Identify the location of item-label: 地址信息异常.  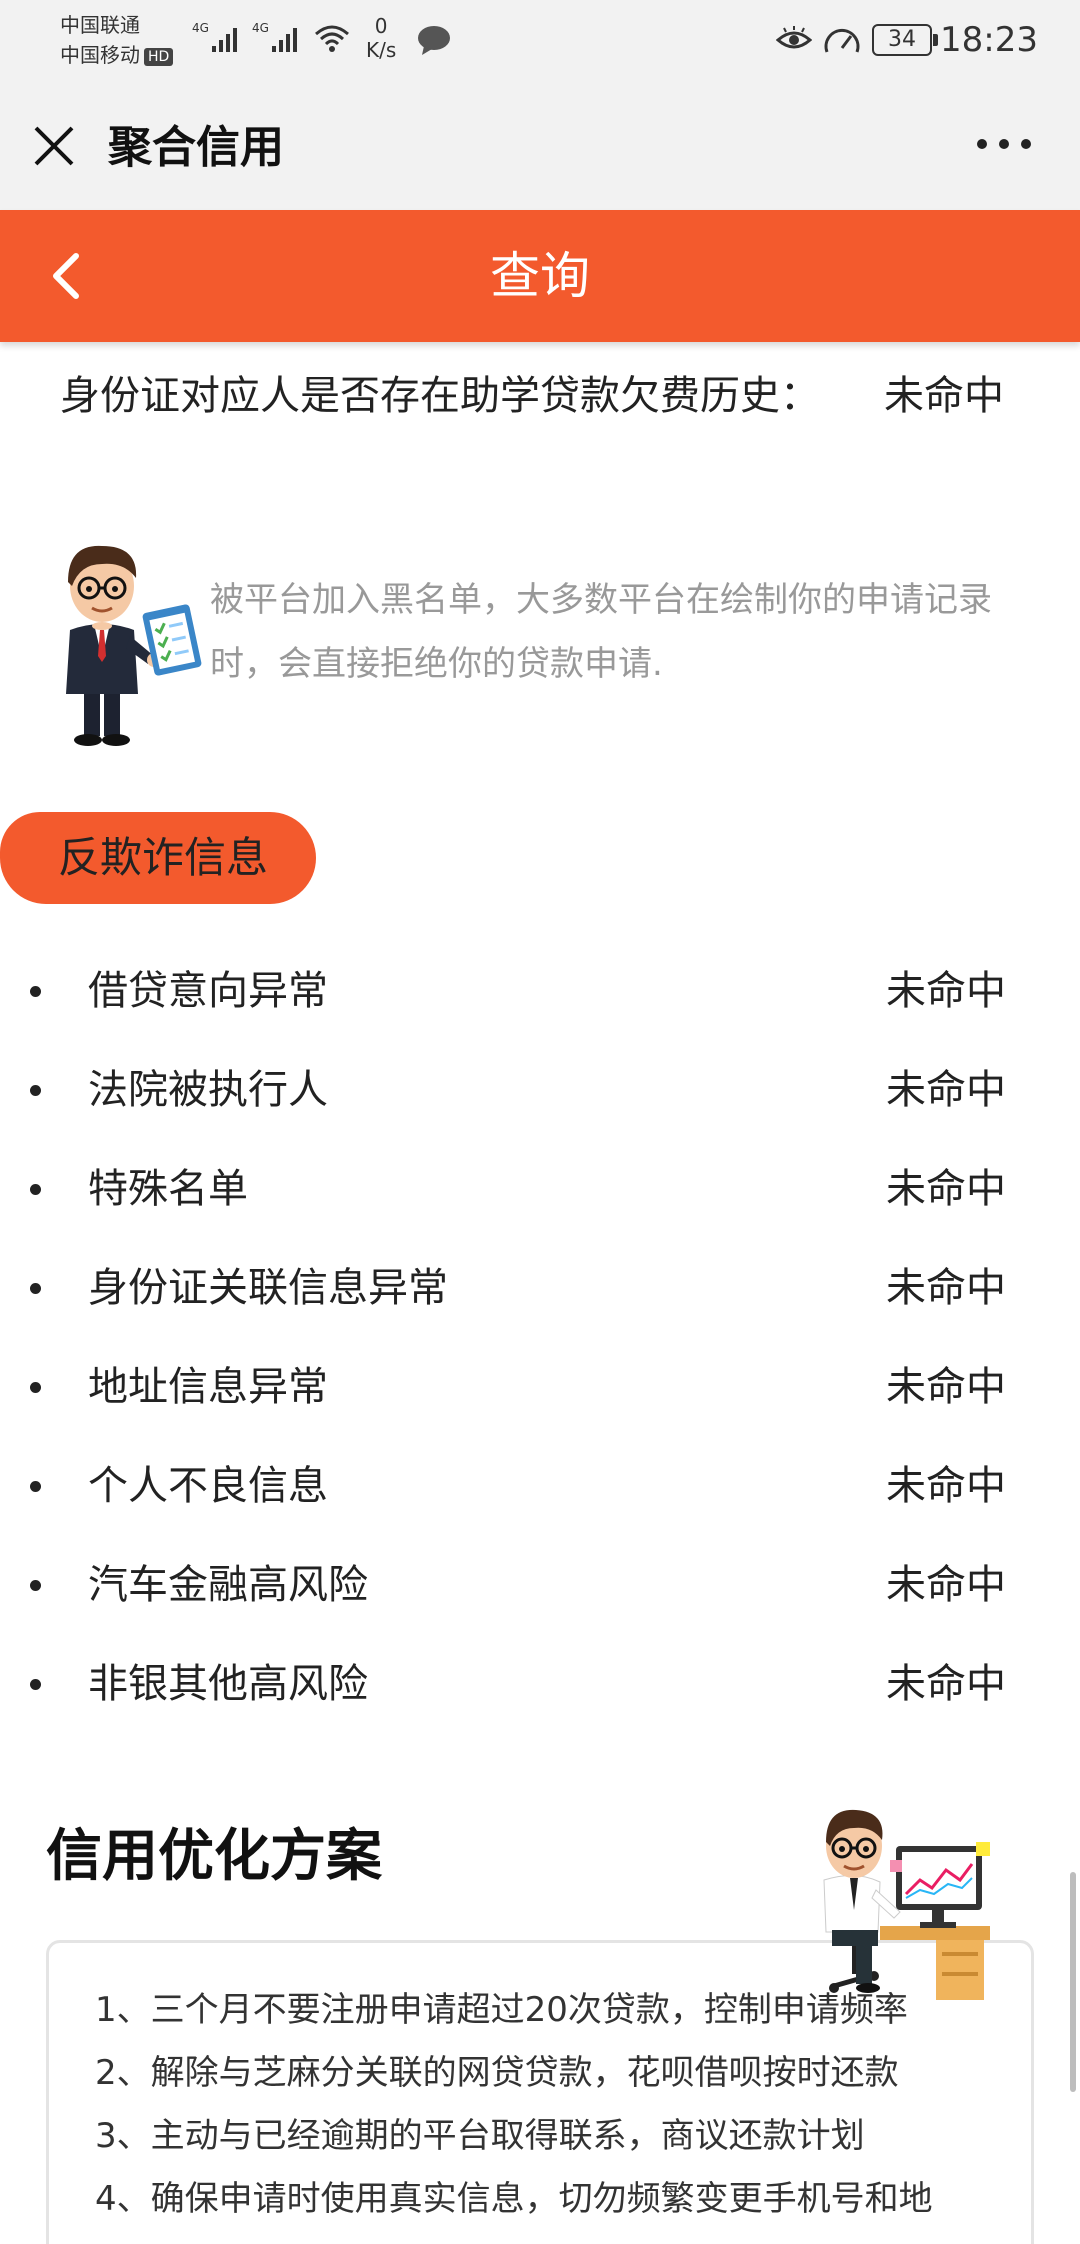
(208, 1387).